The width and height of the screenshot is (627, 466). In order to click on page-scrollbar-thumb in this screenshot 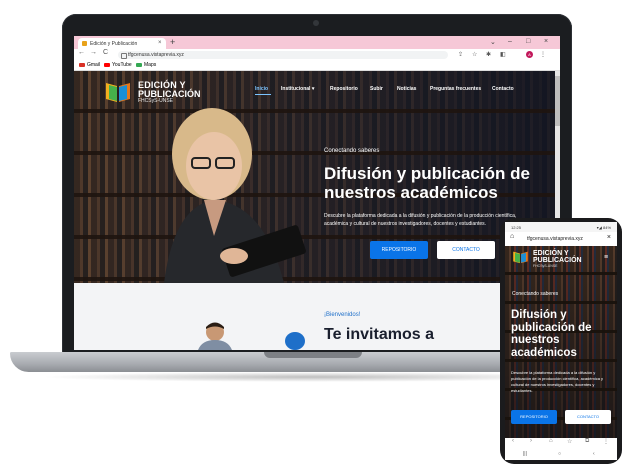, I will do `click(557, 101)`.